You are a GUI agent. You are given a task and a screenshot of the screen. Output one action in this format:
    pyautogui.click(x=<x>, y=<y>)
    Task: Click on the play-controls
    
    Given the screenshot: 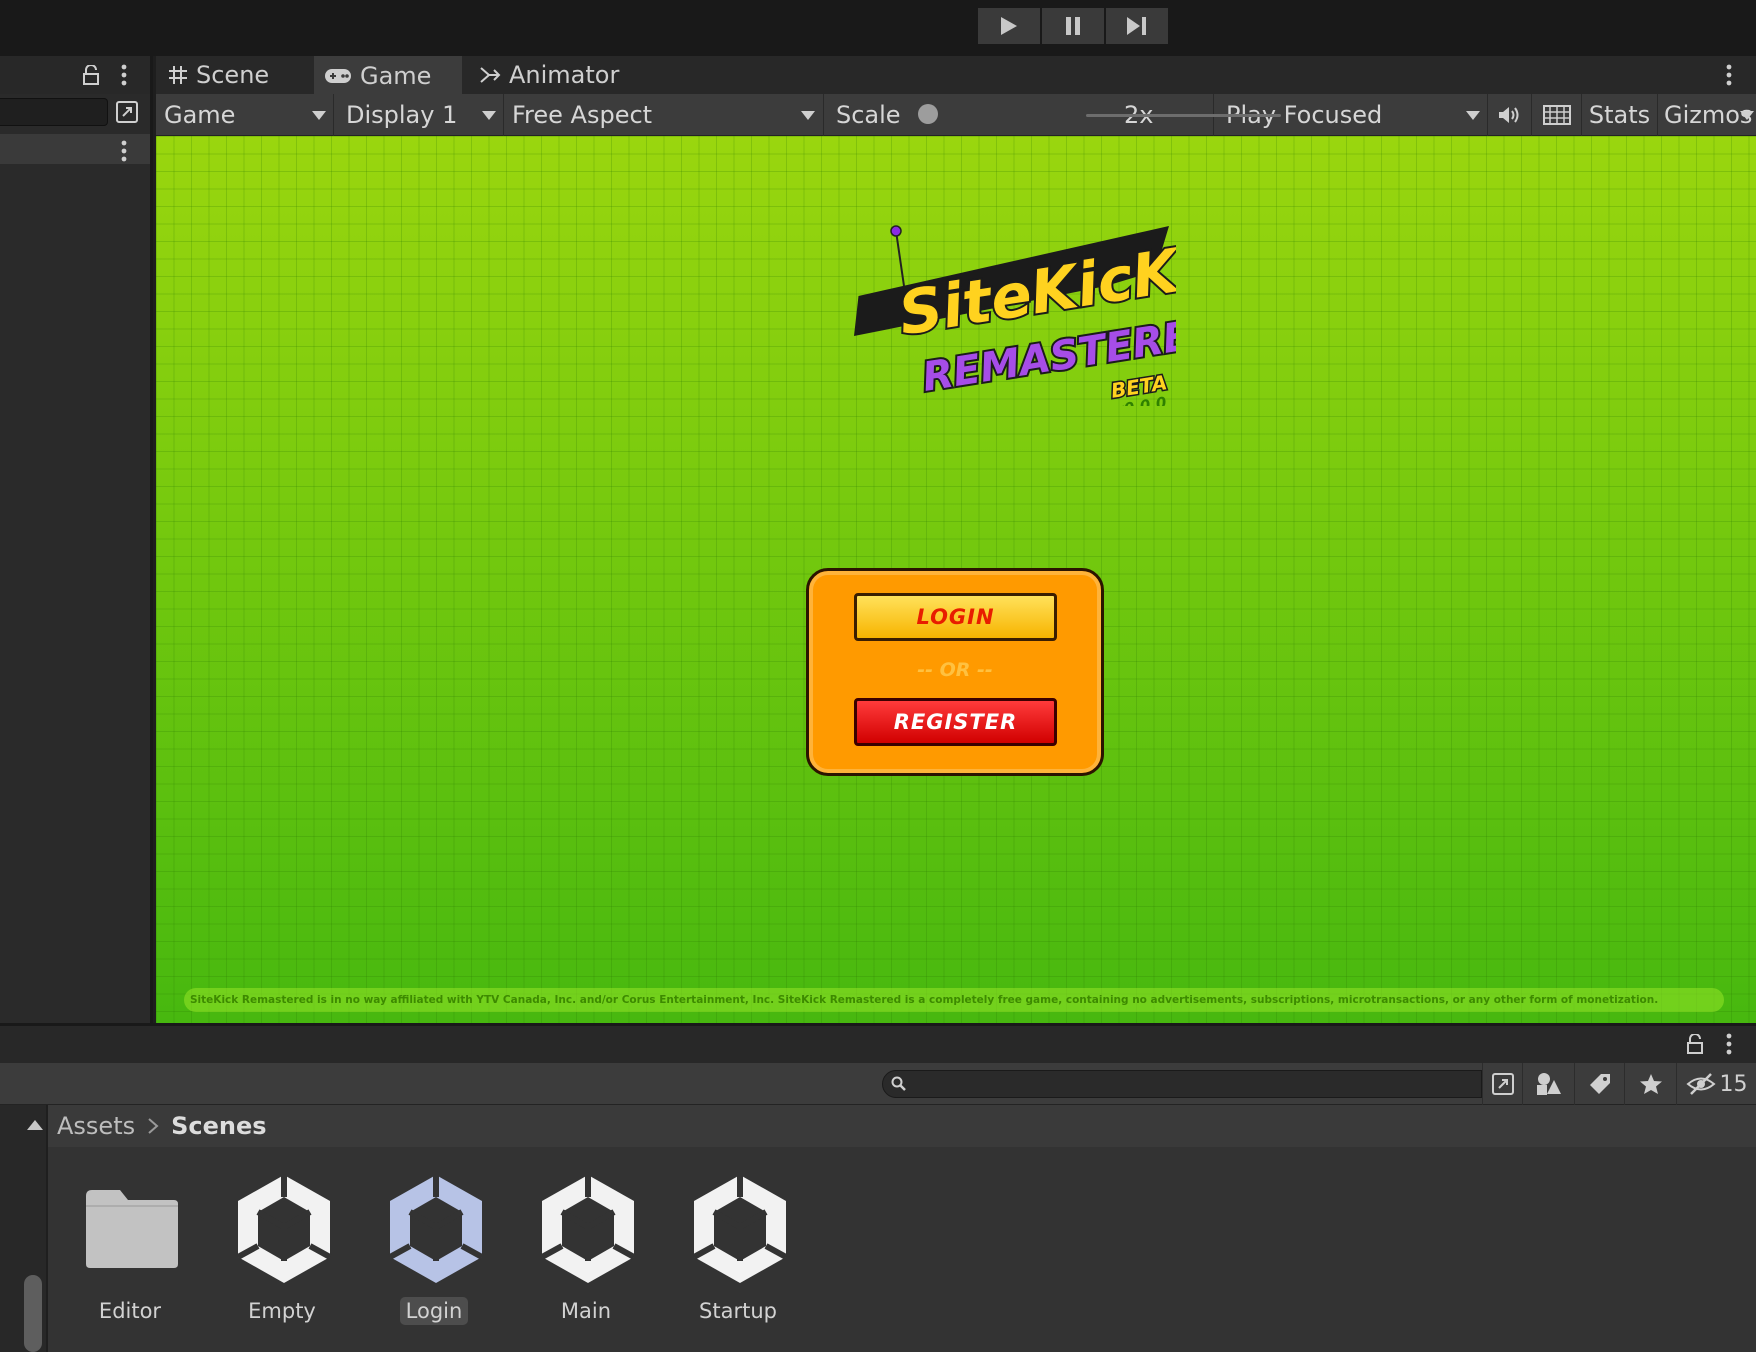 What is the action you would take?
    pyautogui.click(x=1073, y=26)
    